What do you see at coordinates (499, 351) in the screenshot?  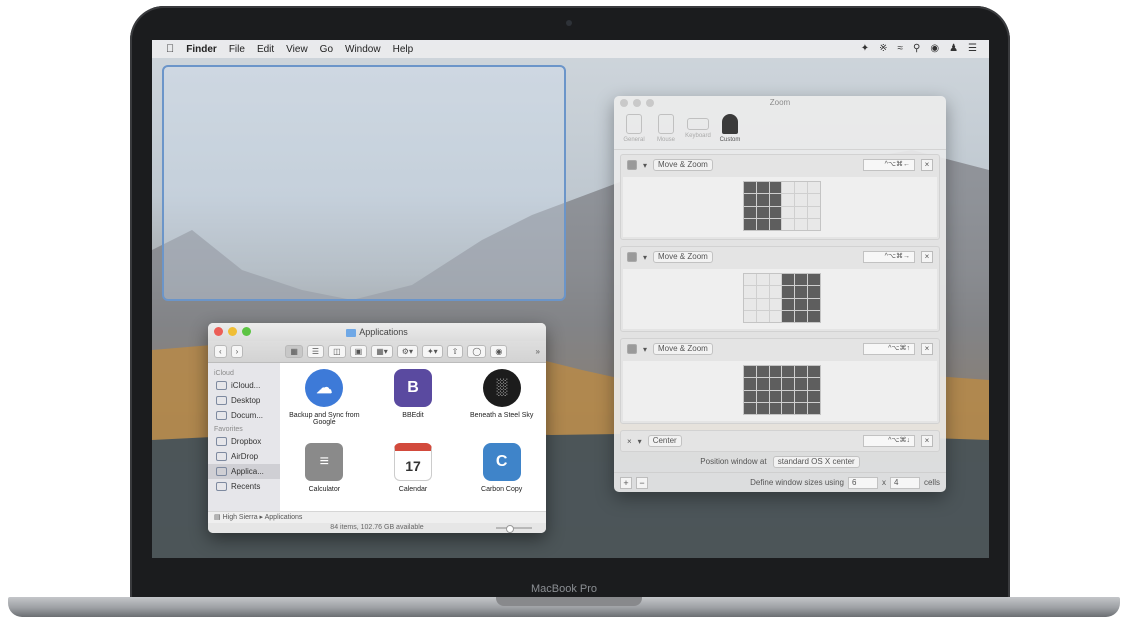 I see `preview-icon: ◉` at bounding box center [499, 351].